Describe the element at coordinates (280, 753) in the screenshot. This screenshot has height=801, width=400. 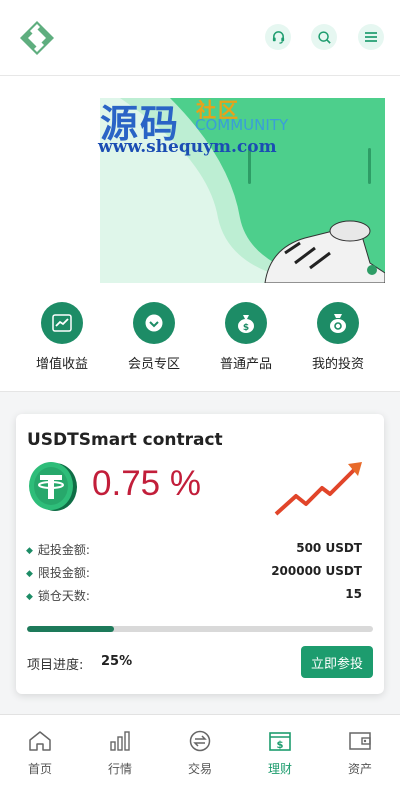
I see `nav-finance: $ 理财` at that location.